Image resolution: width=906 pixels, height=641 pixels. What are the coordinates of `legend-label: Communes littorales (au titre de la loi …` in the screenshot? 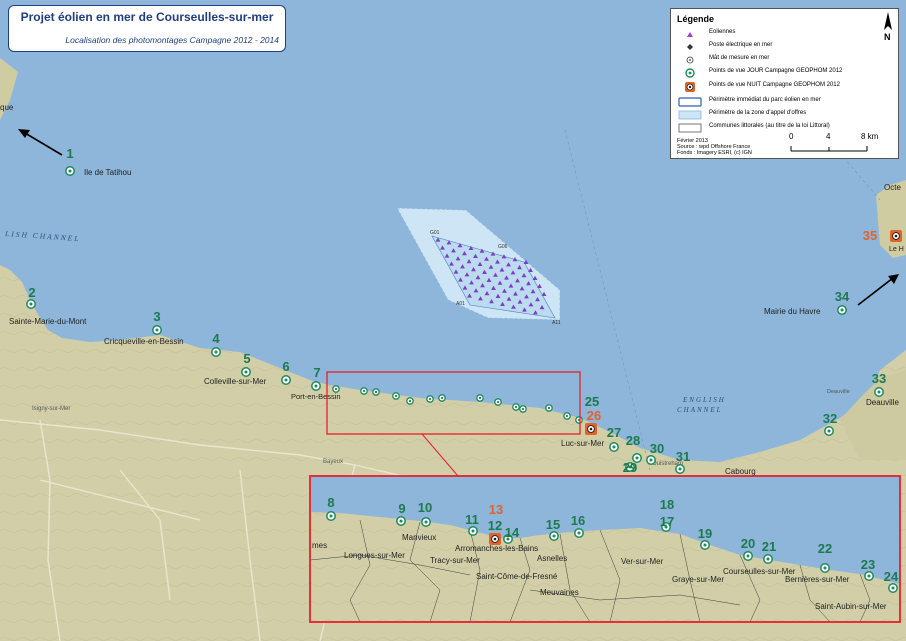 It's located at (769, 126).